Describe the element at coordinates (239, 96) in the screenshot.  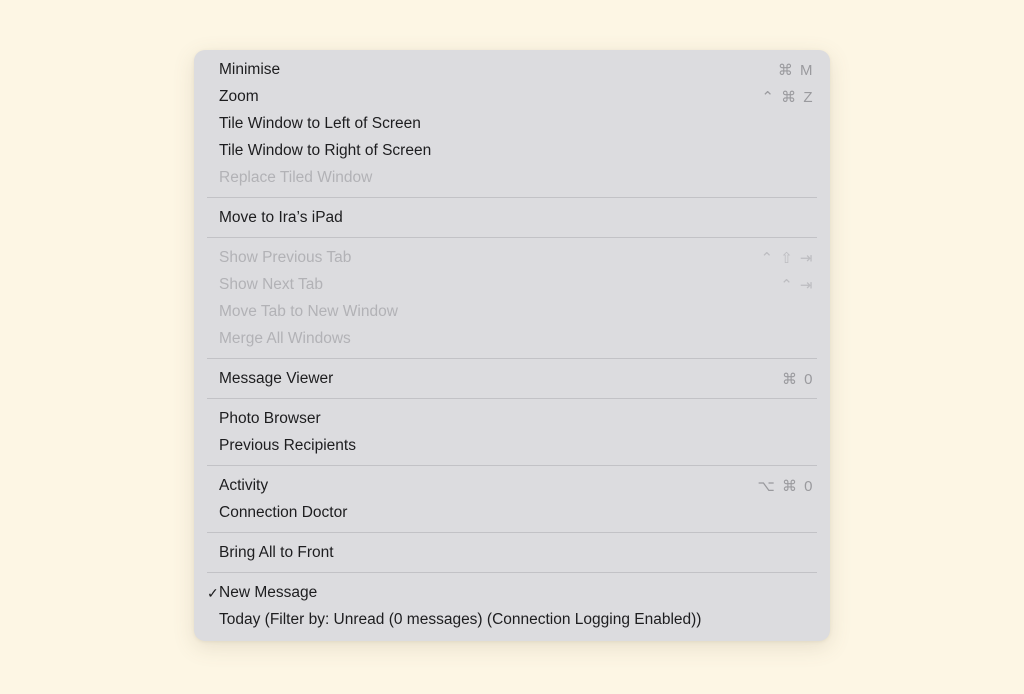
I see `menu-item-label: Zoom` at that location.